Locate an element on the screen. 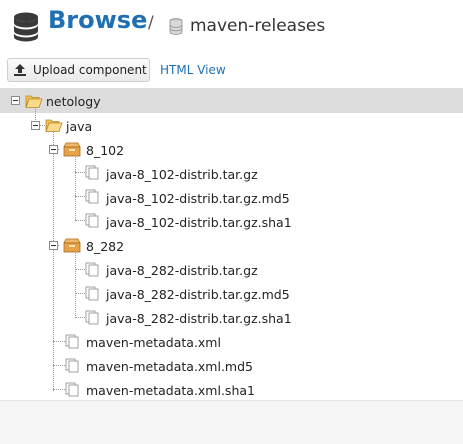 The height and width of the screenshot is (444, 463). tree-file: java-8_282-distrib.tar.gz.md5 is located at coordinates (198, 294).